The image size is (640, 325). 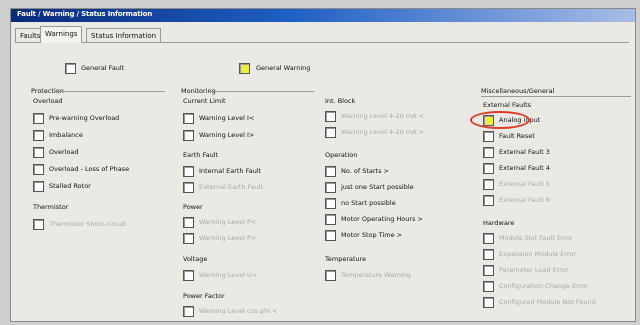 I want to click on earth-fault-label: Earth Fault, so click(x=201, y=155).